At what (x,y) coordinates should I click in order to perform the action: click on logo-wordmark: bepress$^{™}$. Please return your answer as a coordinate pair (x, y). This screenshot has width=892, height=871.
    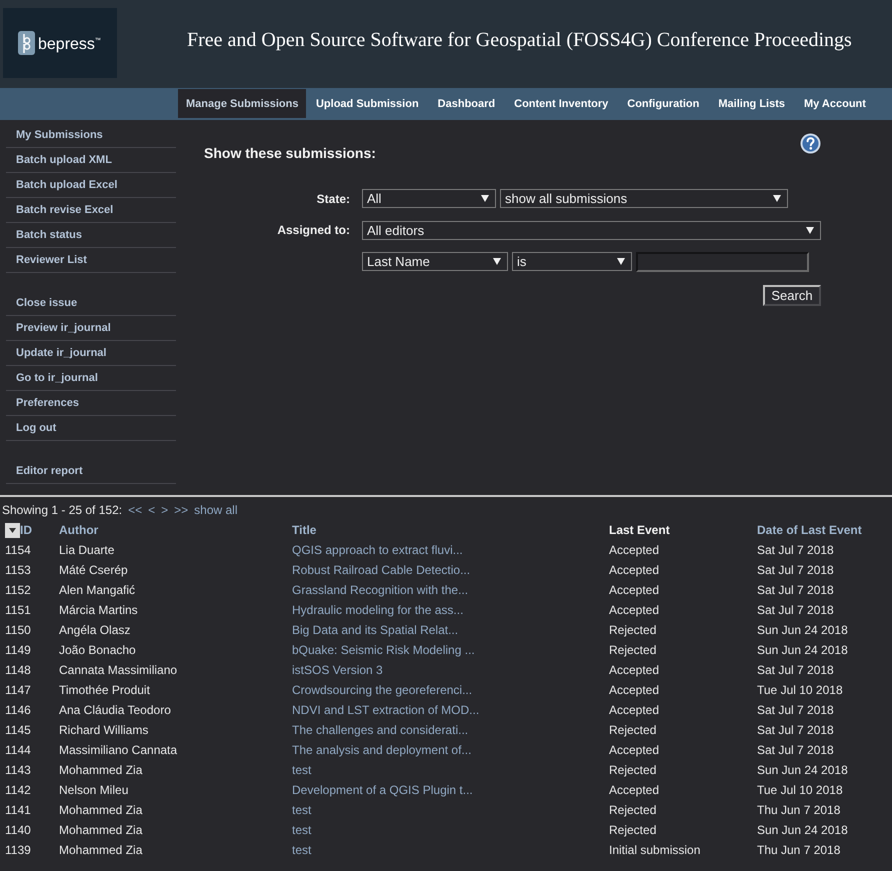
    Looking at the image, I should click on (69, 44).